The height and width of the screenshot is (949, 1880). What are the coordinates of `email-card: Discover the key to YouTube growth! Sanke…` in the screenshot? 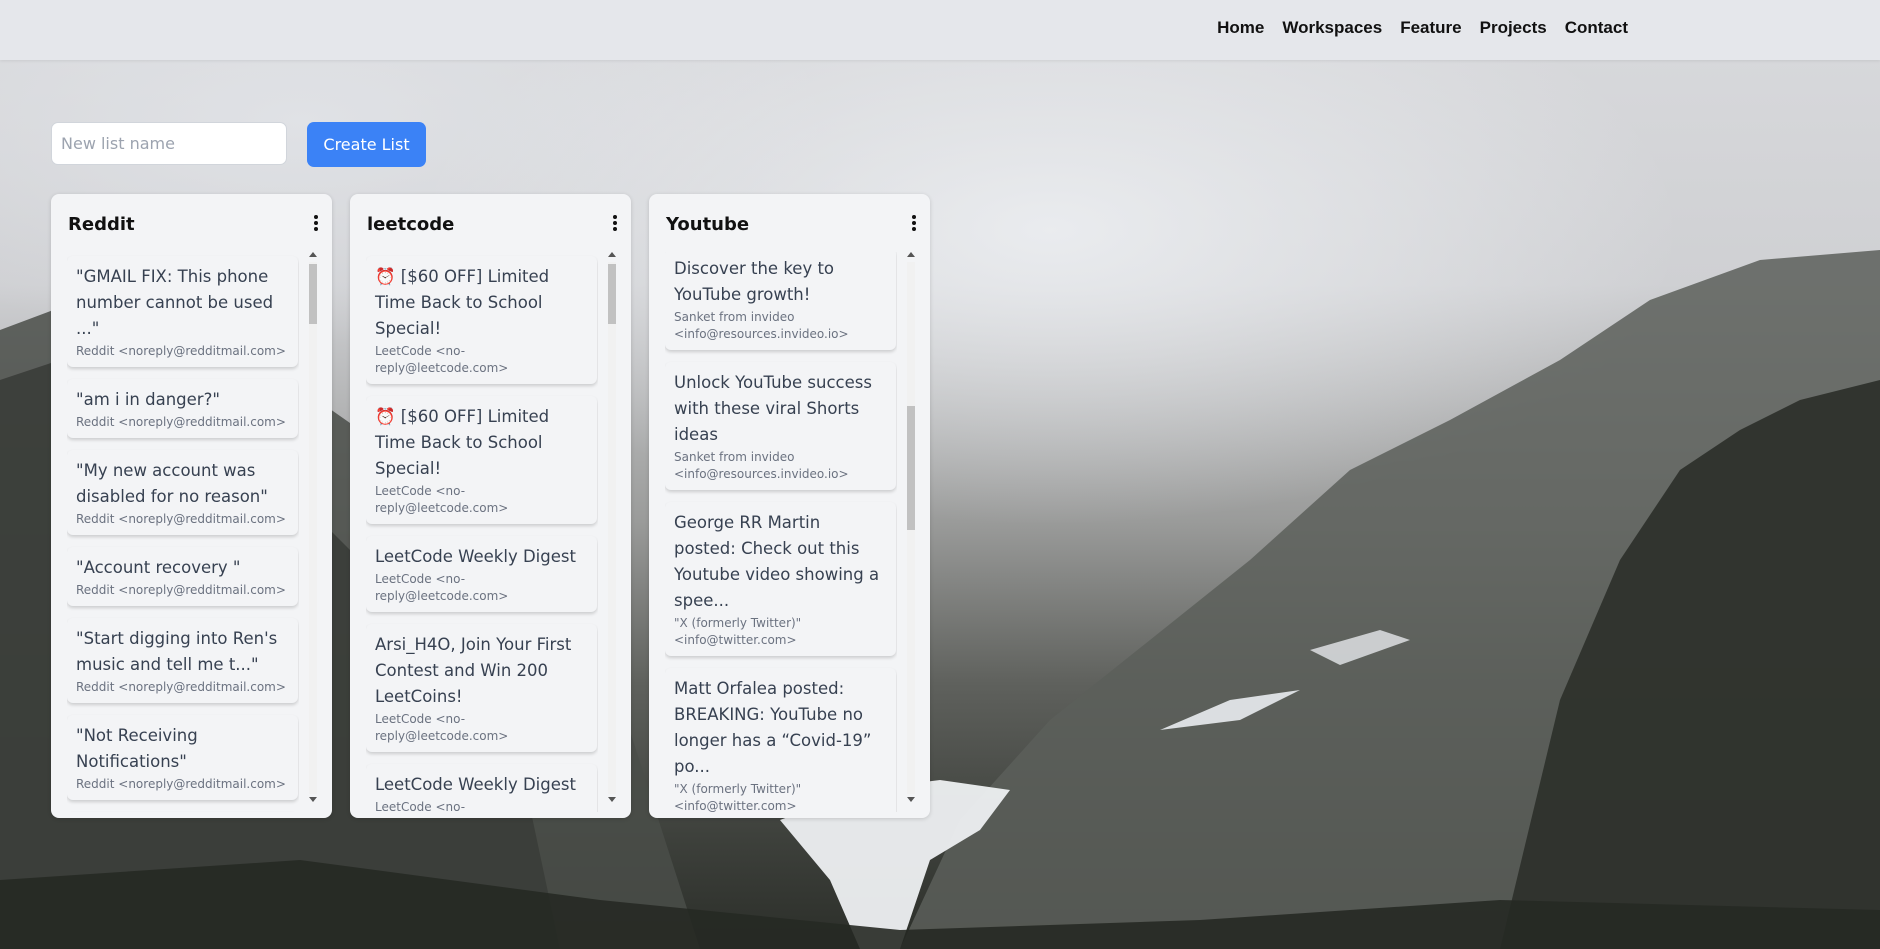 It's located at (780, 301).